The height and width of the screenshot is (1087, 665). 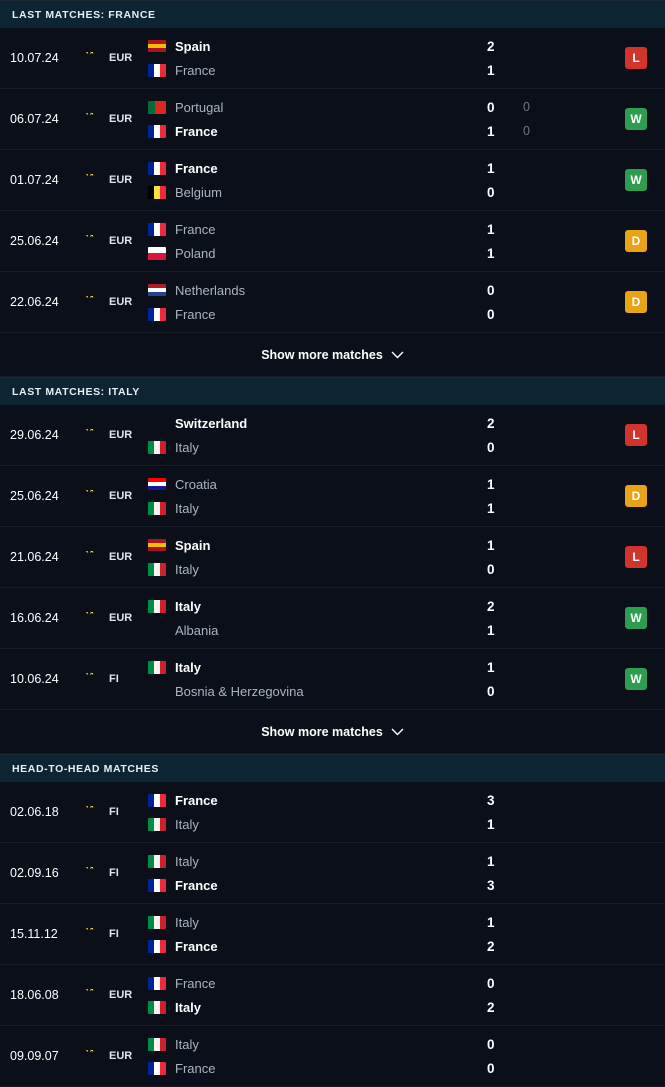 I want to click on home-team-name: Italy, so click(x=188, y=667).